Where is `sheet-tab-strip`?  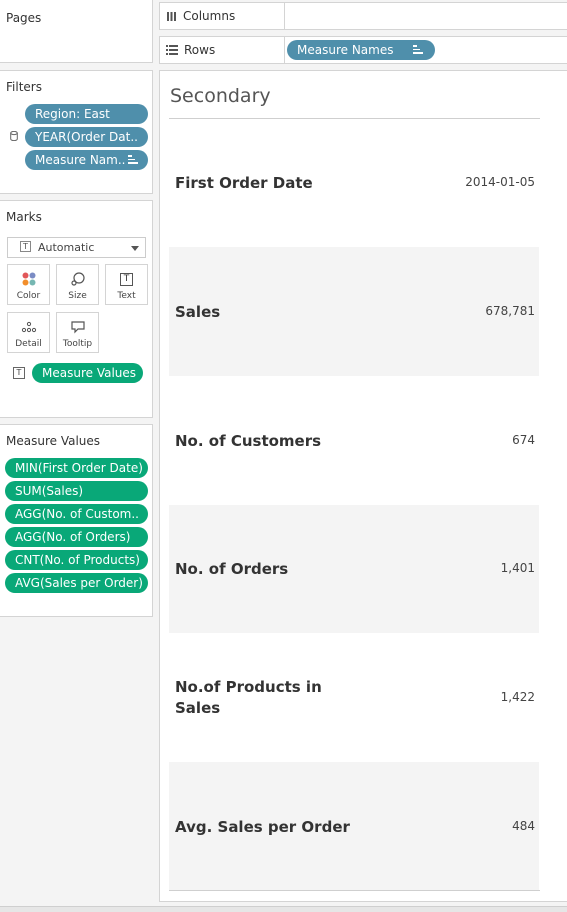
sheet-tab-strip is located at coordinates (283, 909).